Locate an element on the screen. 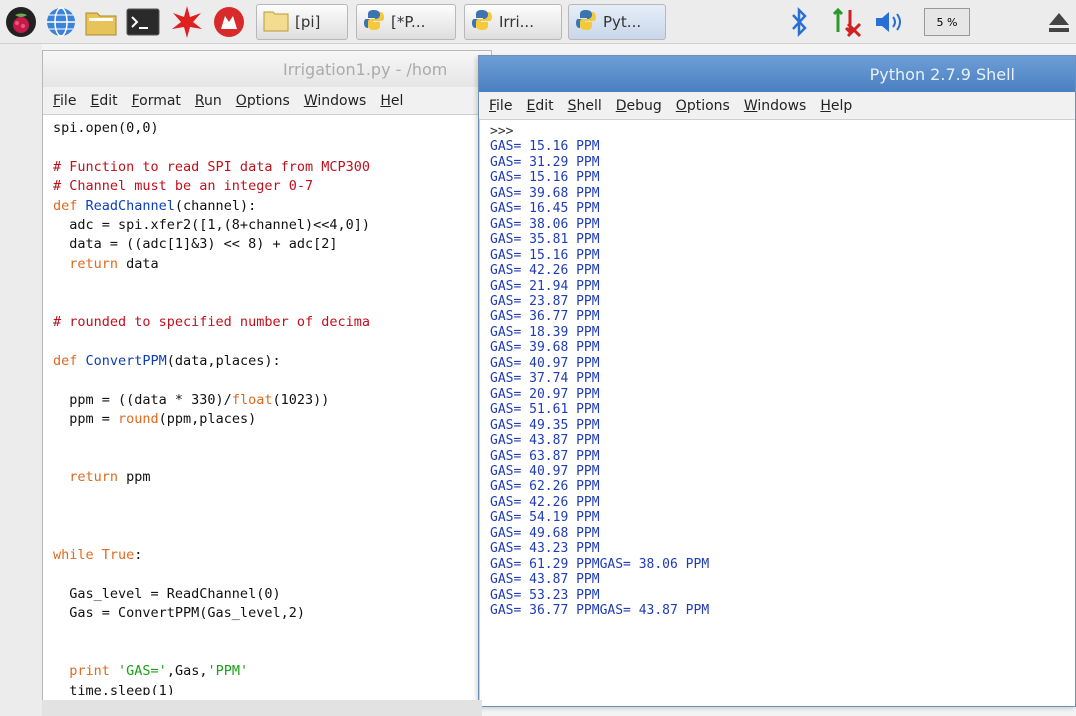 The image size is (1076, 716). shell-menu-edit: Edit is located at coordinates (539, 106).